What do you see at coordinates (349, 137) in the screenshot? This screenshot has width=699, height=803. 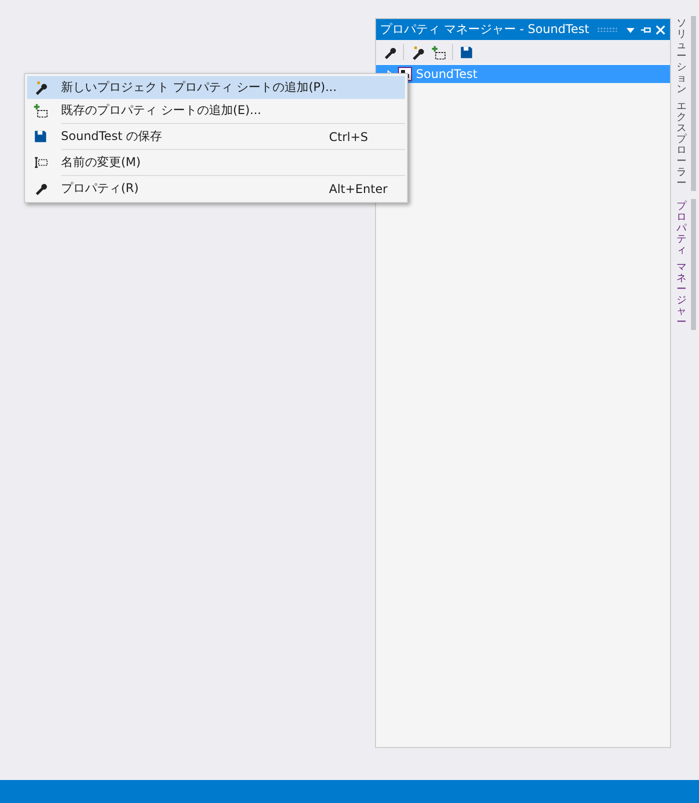 I see `shortcut-label: Ctrl+S` at bounding box center [349, 137].